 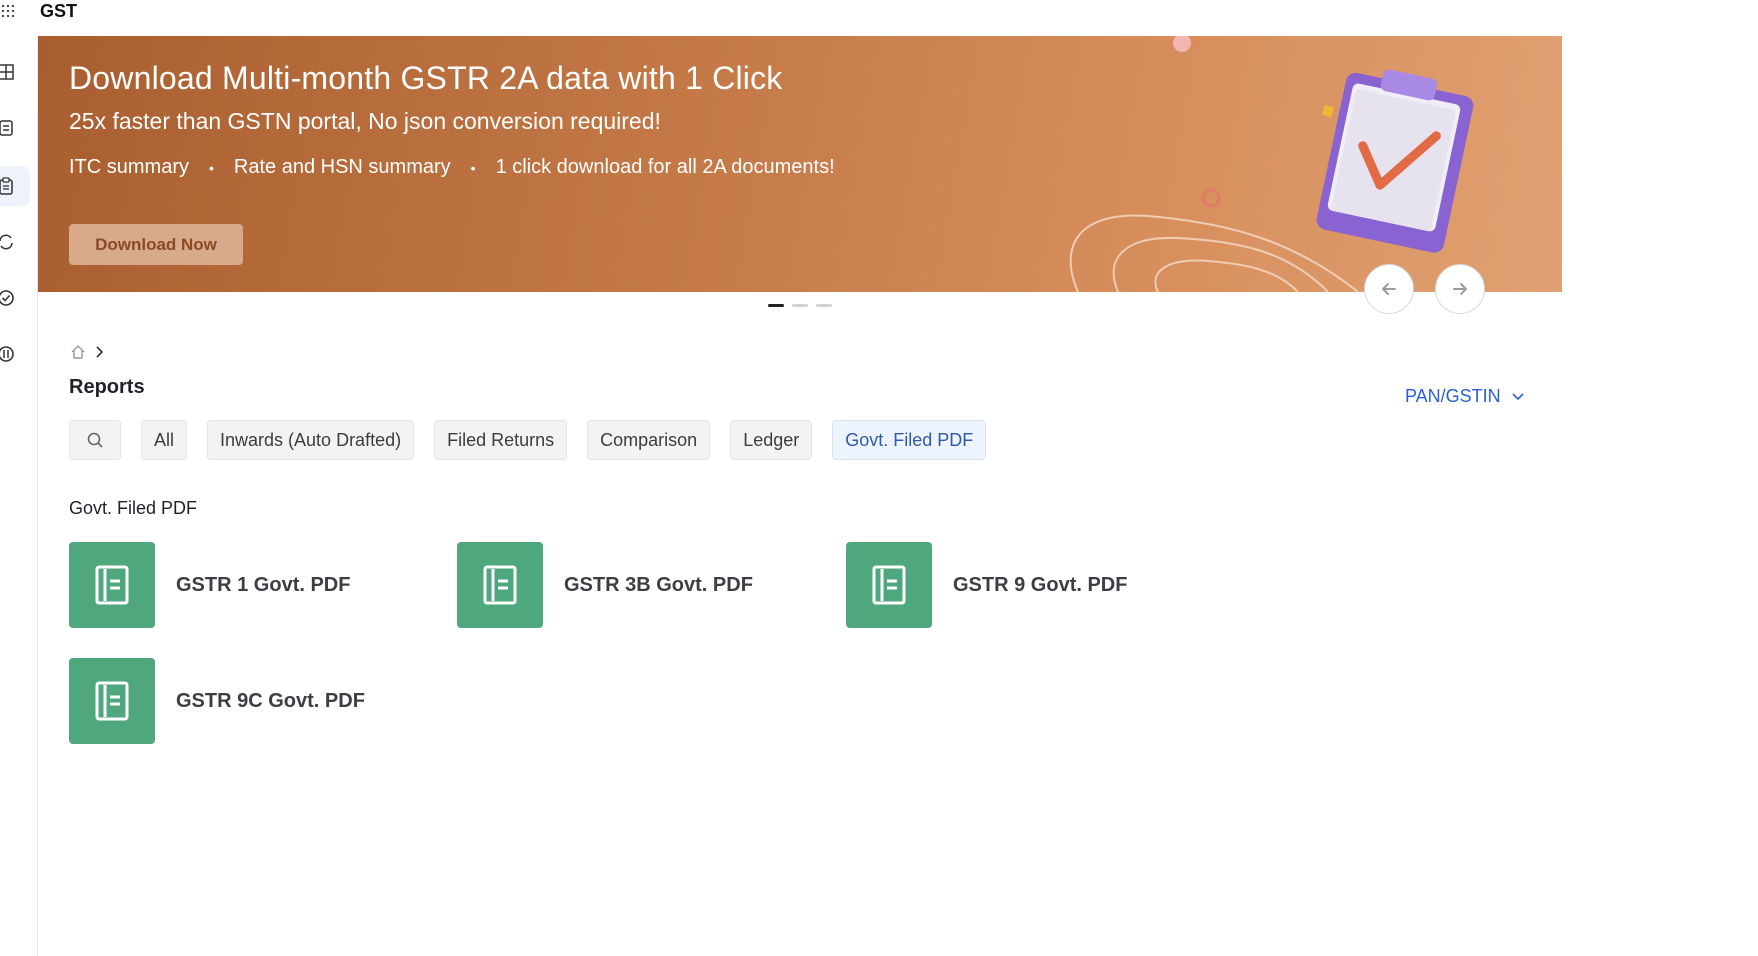 I want to click on report-card-label: GSTR 9C Govt. PDF, so click(x=270, y=700).